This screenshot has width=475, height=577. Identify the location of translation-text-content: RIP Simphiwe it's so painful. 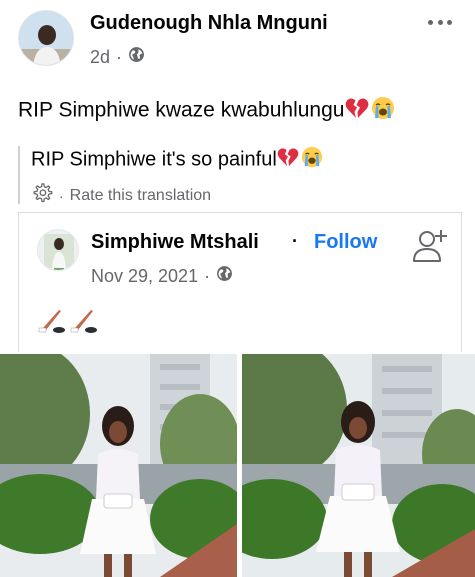
(154, 159).